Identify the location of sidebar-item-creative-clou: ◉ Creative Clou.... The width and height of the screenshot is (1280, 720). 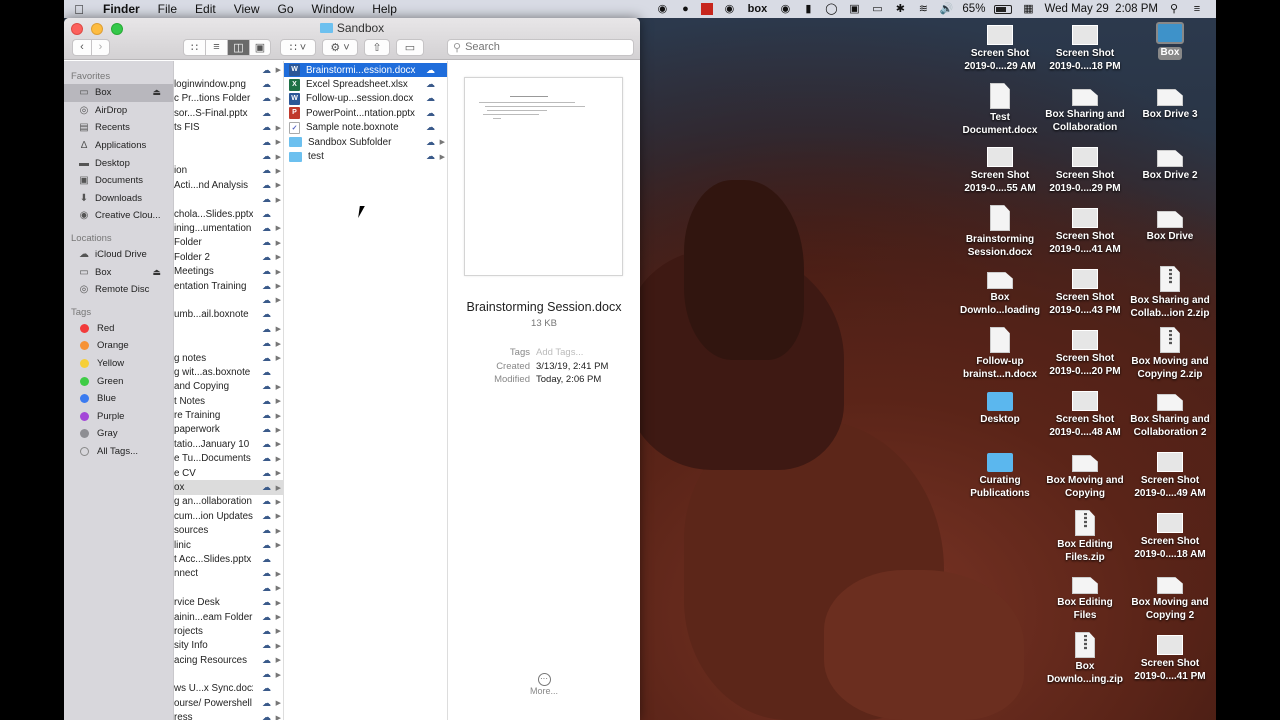
(118, 216).